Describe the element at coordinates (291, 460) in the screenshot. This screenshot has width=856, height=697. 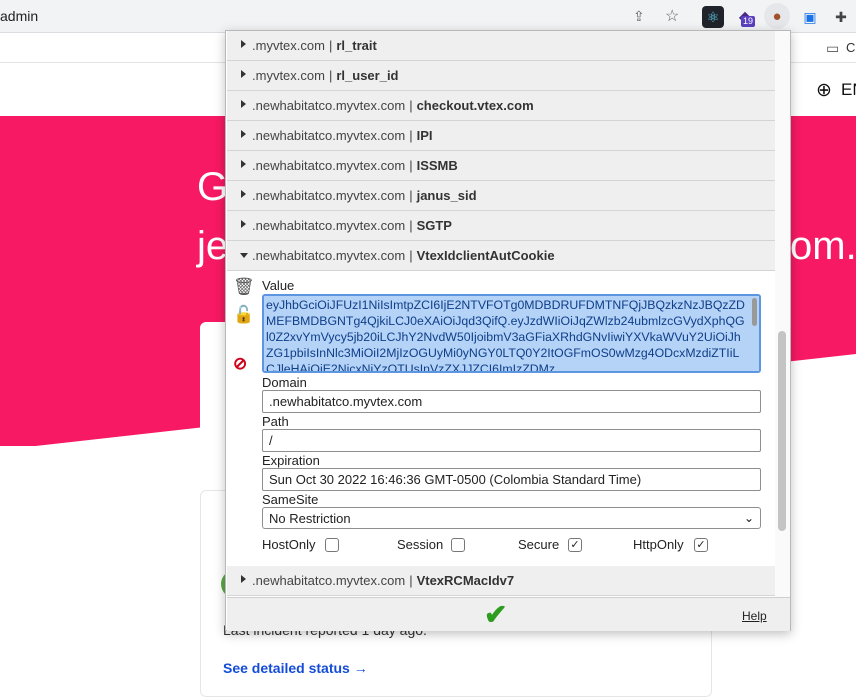
I see `expiration-label: Expiration` at that location.